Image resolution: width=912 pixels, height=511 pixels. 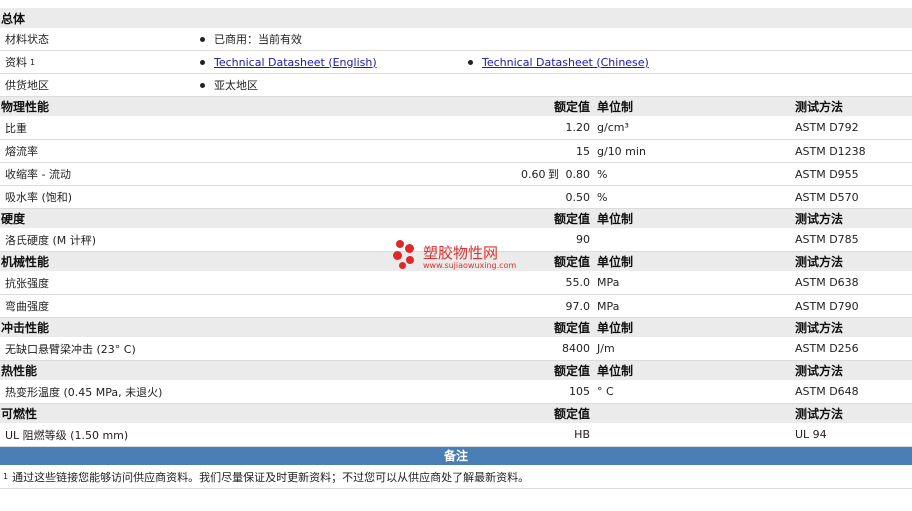 I want to click on material-status-value: 已商用：当前有效, so click(x=251, y=39).